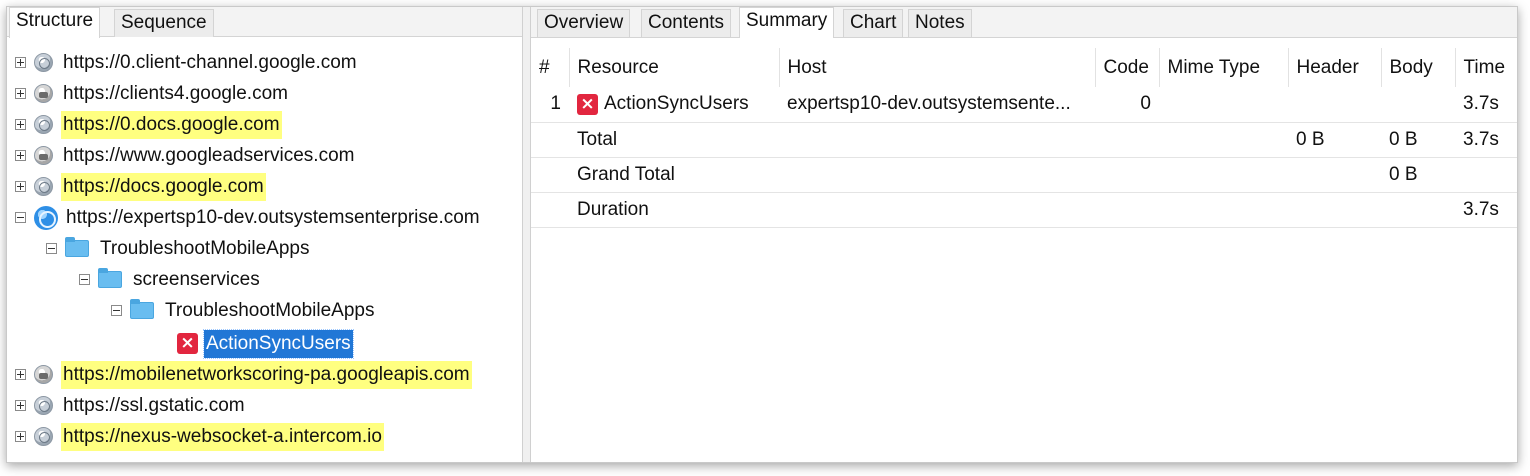 Image resolution: width=1530 pixels, height=476 pixels. Describe the element at coordinates (264, 22) in the screenshot. I see `left-tab-strip: Structure Sequence` at that location.